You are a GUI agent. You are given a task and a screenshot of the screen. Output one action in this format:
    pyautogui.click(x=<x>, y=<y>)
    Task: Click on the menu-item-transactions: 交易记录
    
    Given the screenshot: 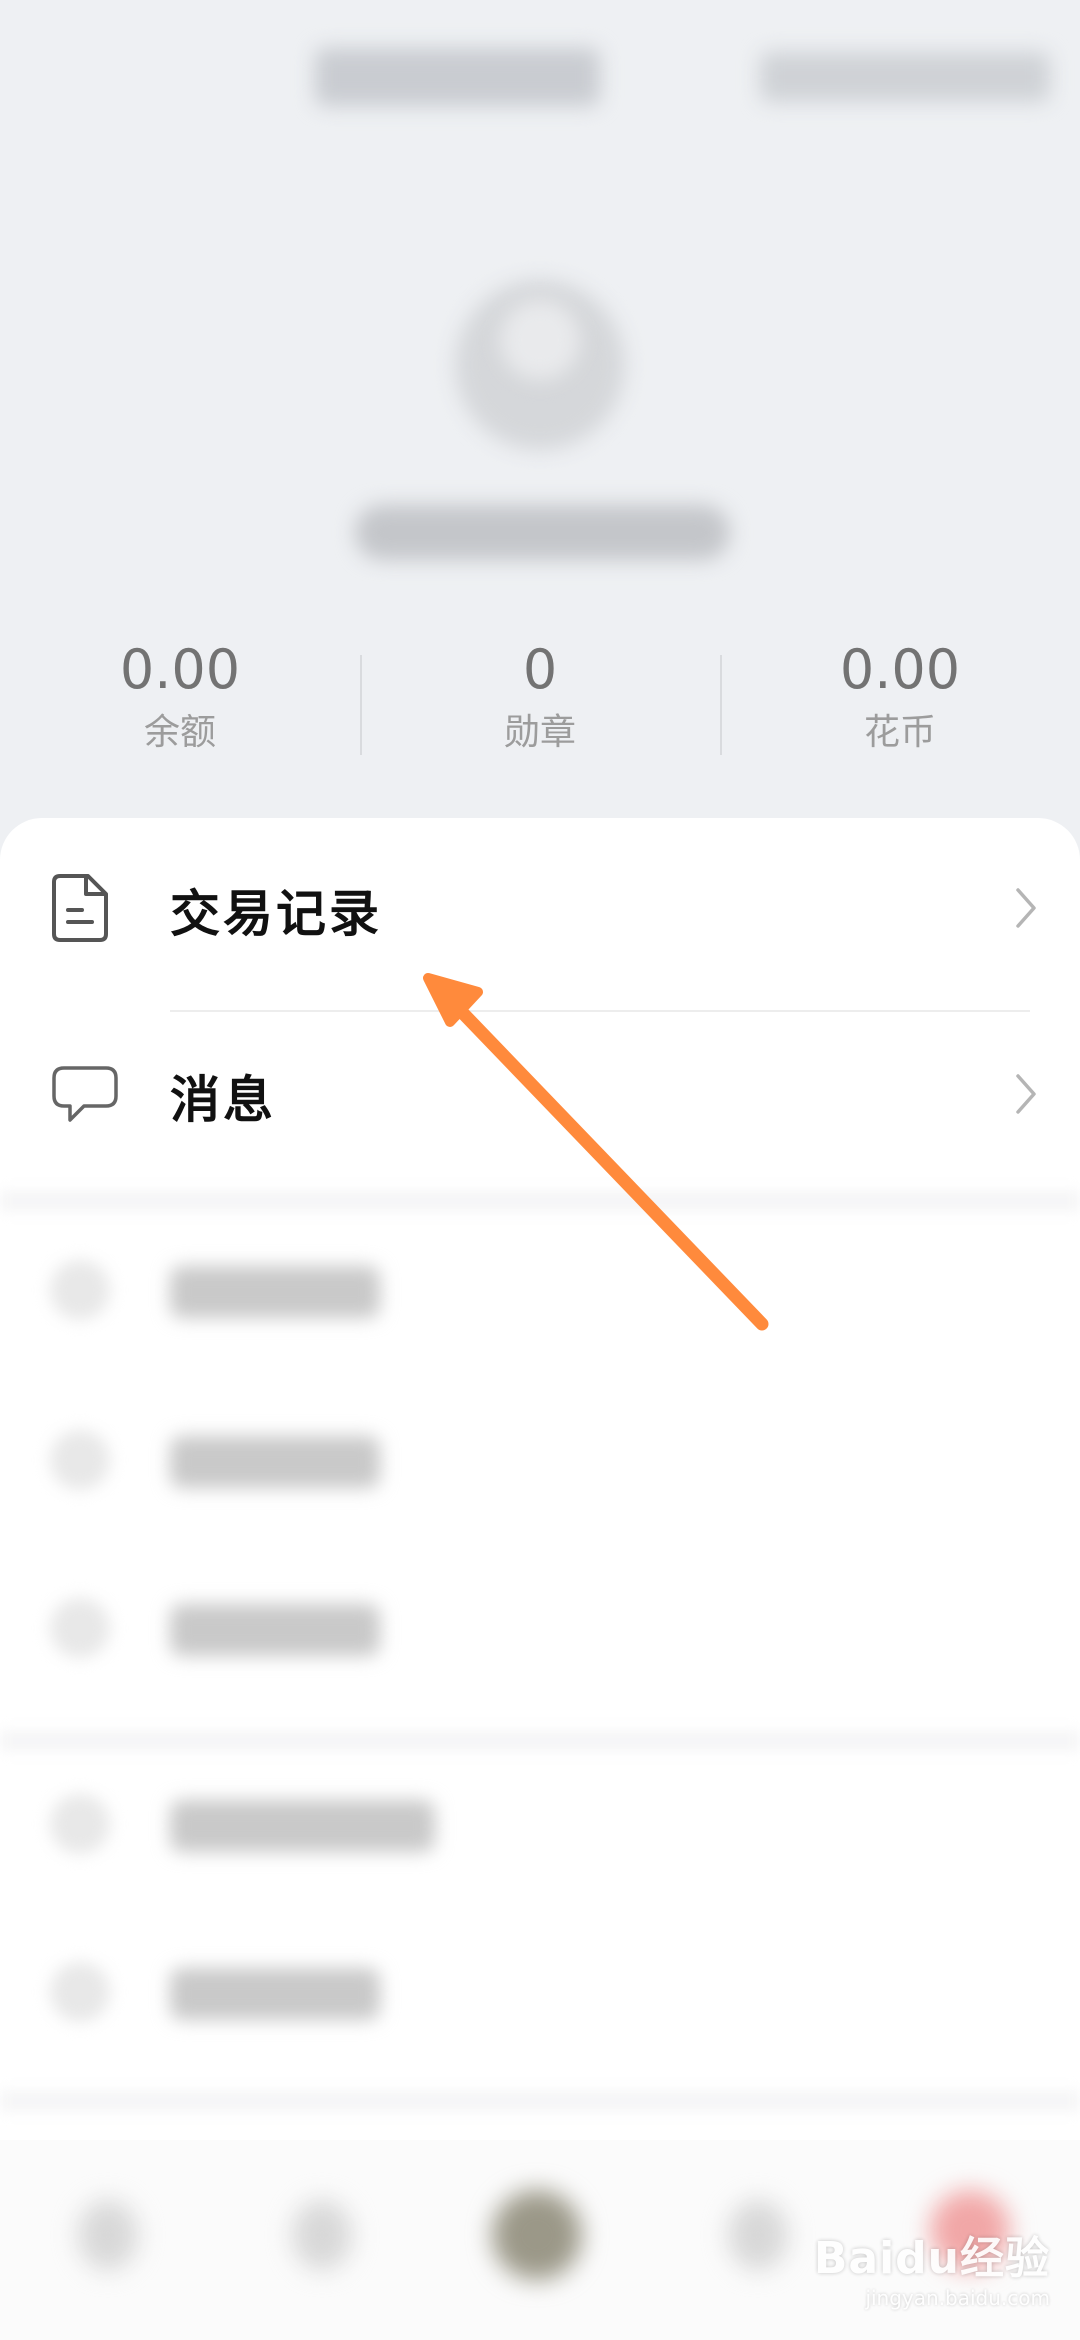 What is the action you would take?
    pyautogui.click(x=540, y=910)
    